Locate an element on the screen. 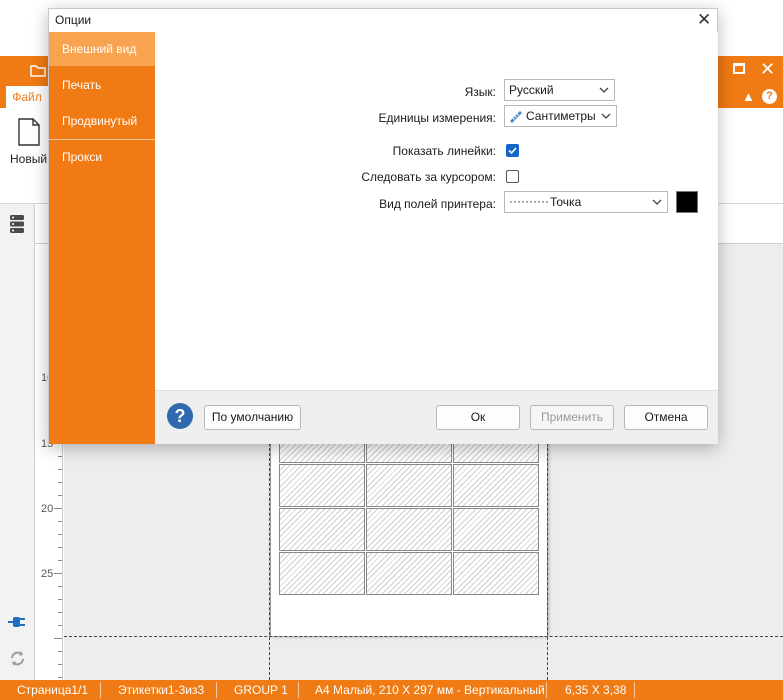 Image resolution: width=783 pixels, height=700 pixels. label-sheet-page is located at coordinates (409, 528).